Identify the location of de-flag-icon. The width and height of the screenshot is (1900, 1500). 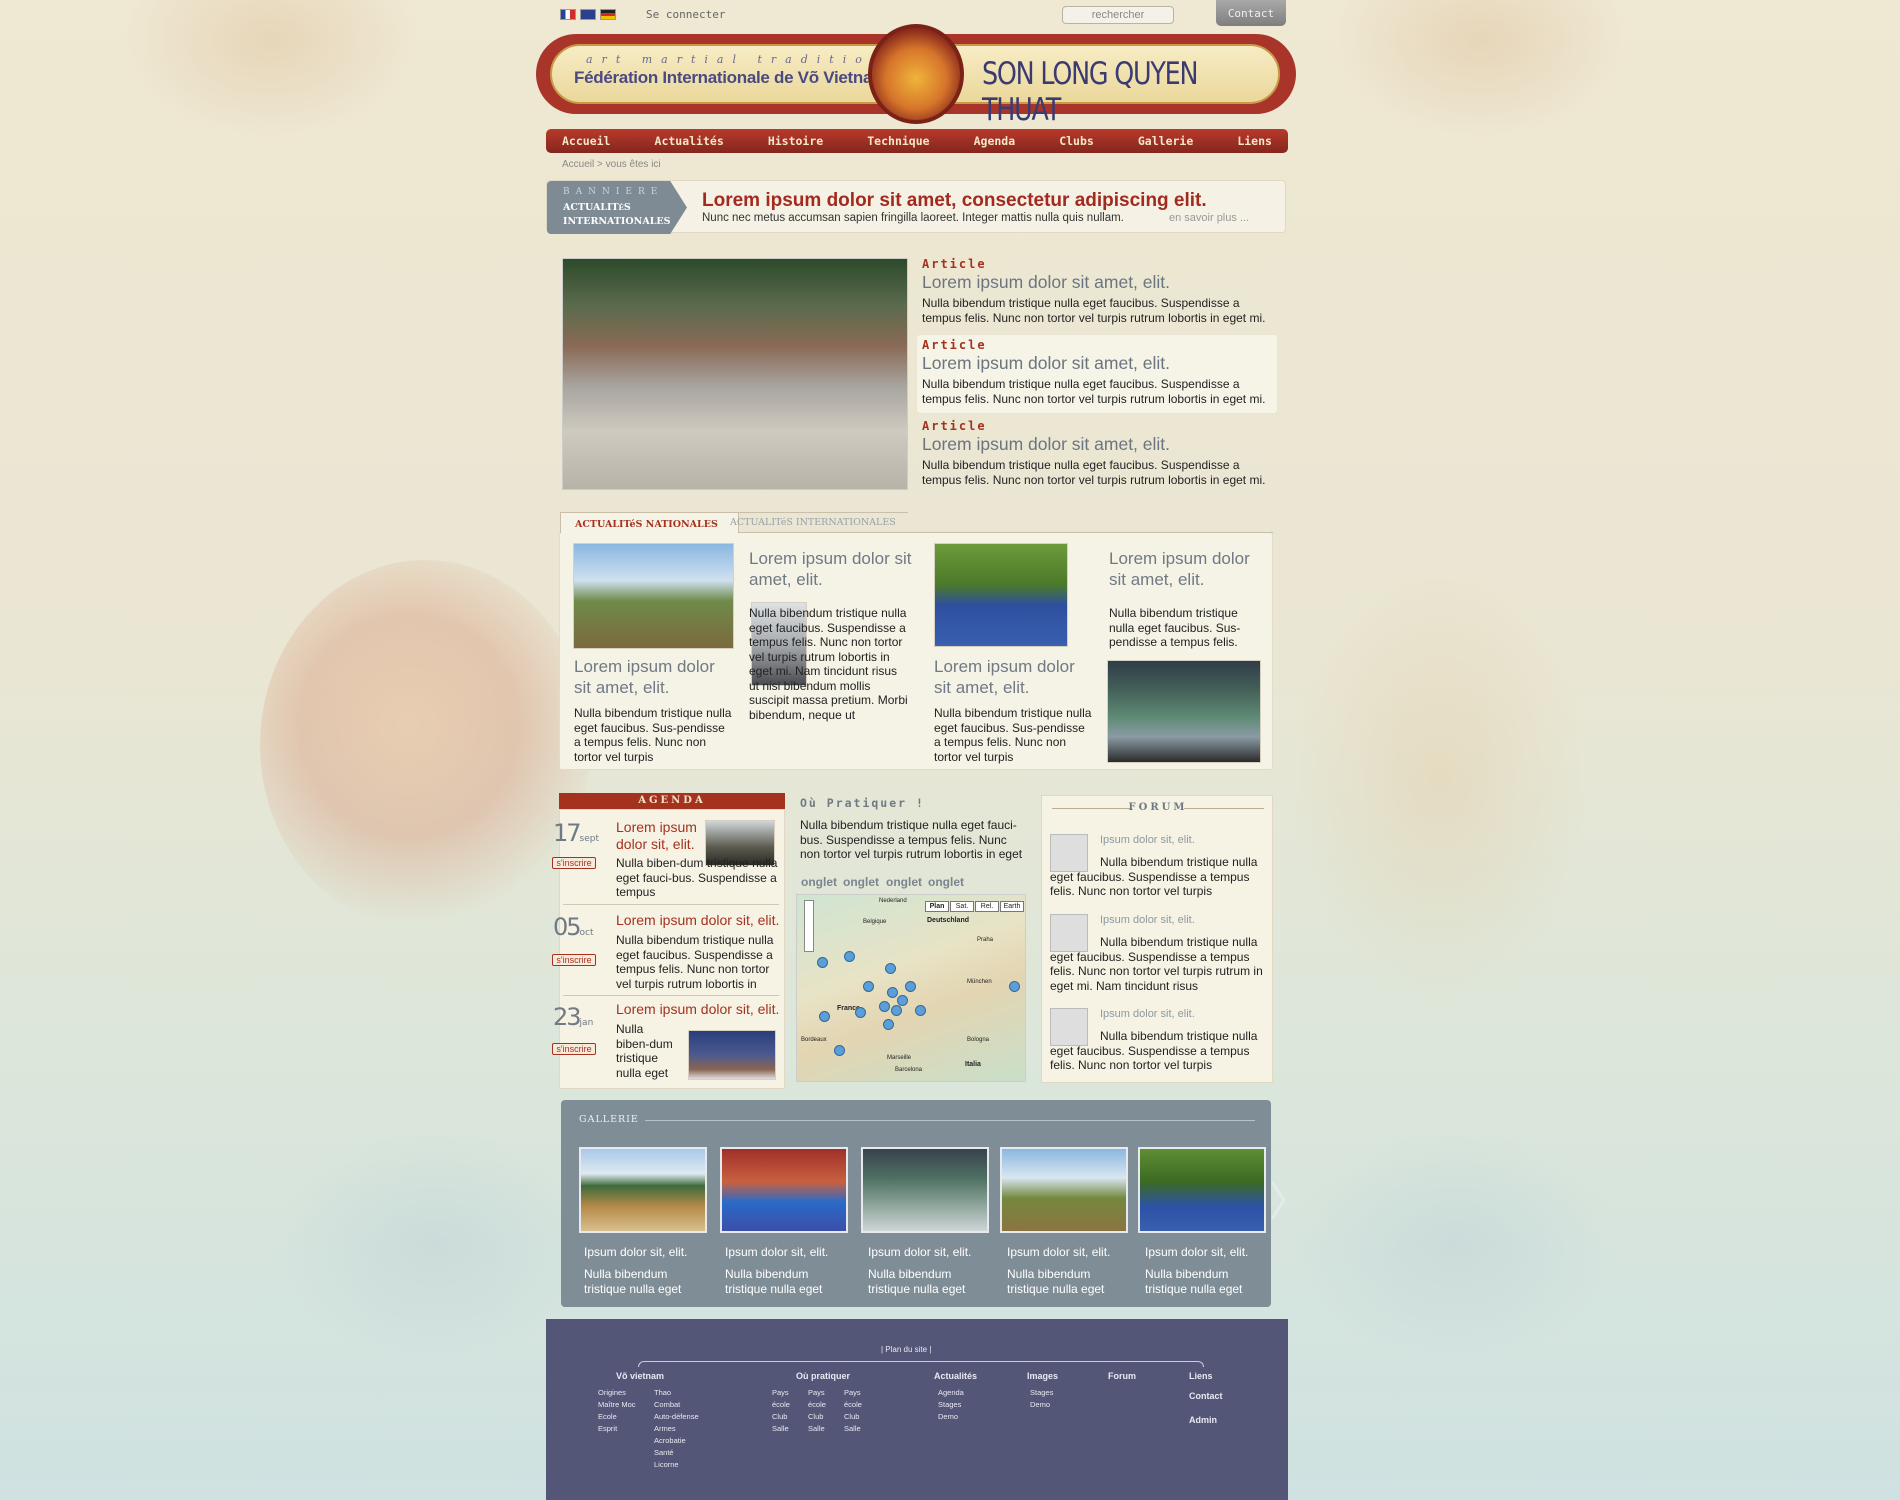
(608, 14).